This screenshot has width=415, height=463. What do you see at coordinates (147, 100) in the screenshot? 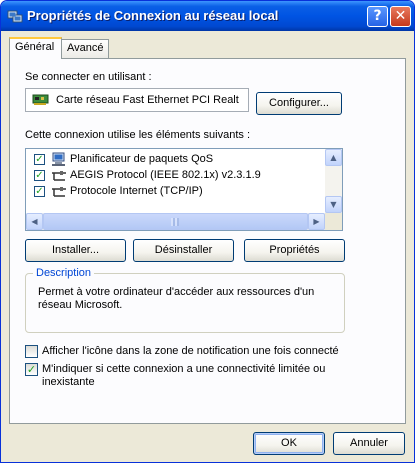
I see `adapter-name: Carte réseau Fast Ethernet PCI Realt` at bounding box center [147, 100].